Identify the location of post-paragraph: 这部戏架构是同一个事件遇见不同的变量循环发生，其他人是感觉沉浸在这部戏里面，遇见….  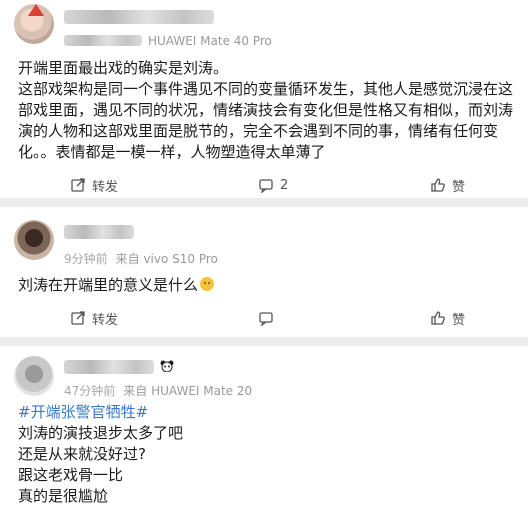
(266, 120).